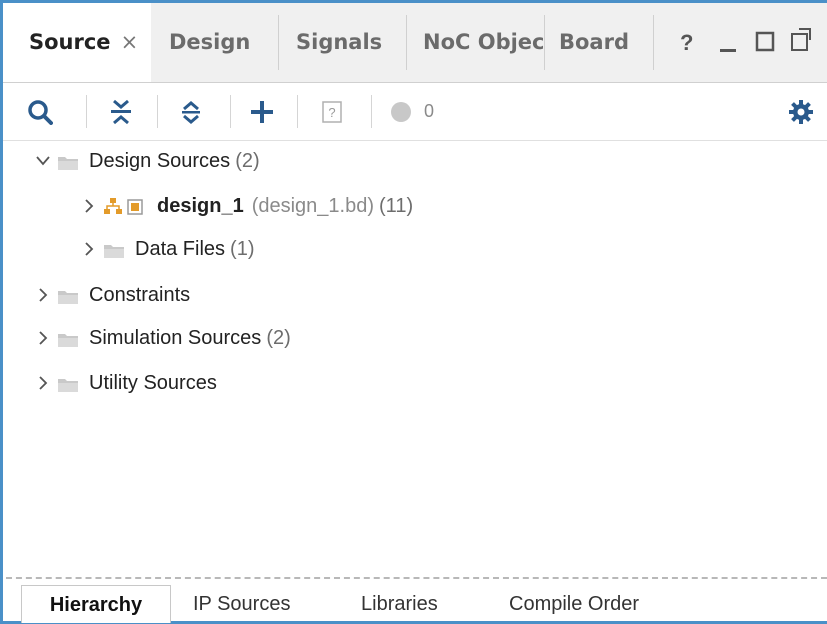 The height and width of the screenshot is (624, 827). Describe the element at coordinates (40, 111) in the screenshot. I see `search-icon` at that location.